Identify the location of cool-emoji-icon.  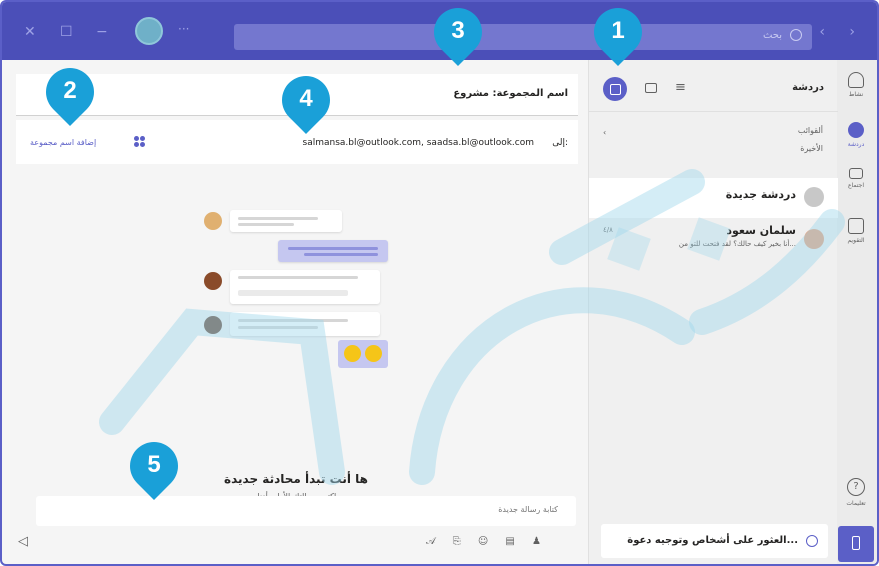
(352, 353).